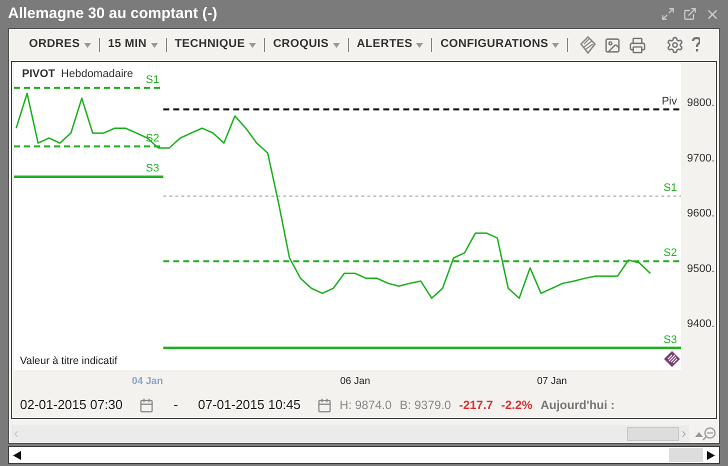 The image size is (728, 466). Describe the element at coordinates (355, 381) in the screenshot. I see `date-tick-label: 06 Jan` at that location.